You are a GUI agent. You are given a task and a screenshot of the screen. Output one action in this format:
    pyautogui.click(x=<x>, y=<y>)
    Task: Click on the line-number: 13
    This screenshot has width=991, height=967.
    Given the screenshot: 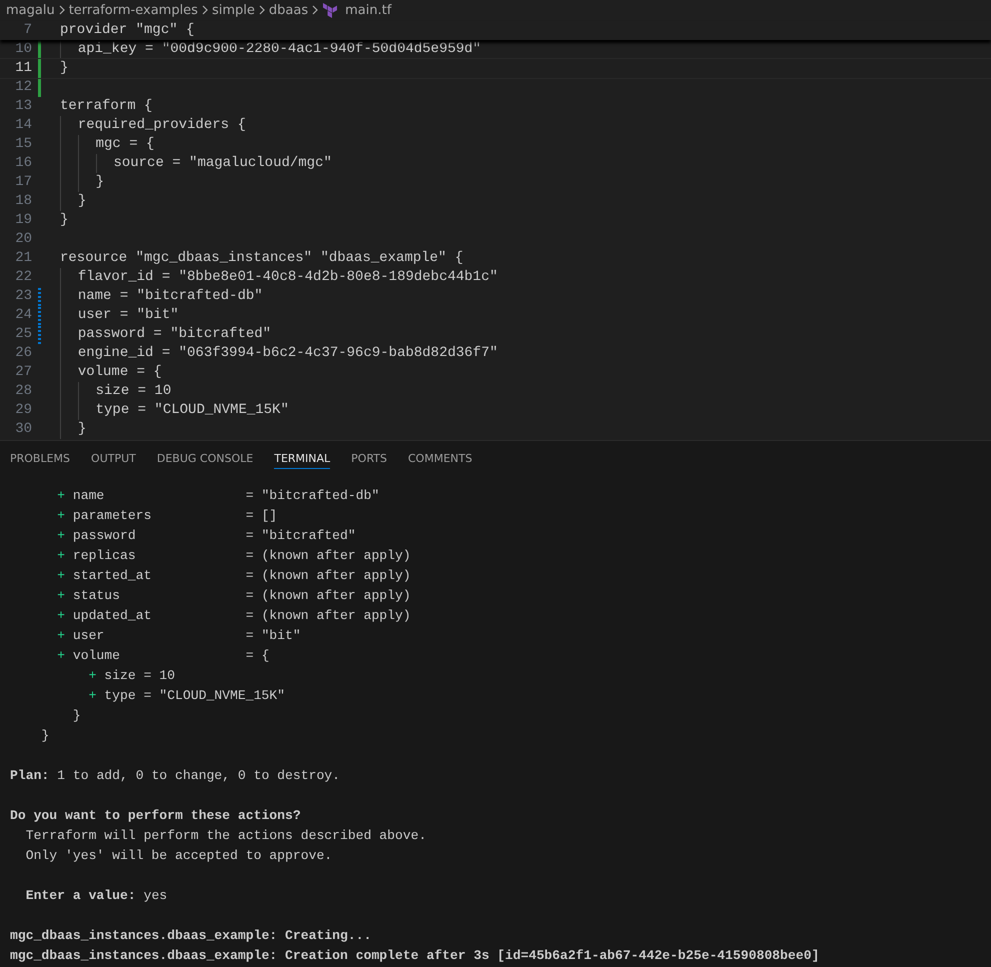 What is the action you would take?
    pyautogui.click(x=23, y=106)
    